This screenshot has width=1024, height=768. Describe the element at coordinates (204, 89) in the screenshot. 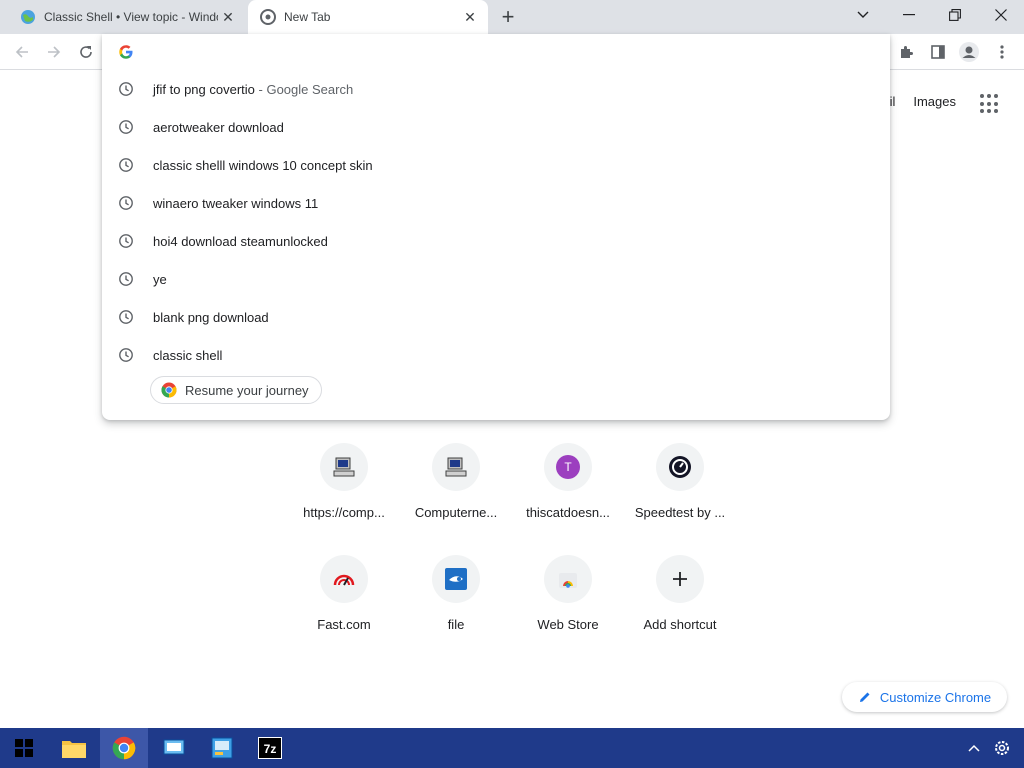

I see `suggestion-text: jfif to png covertio` at that location.